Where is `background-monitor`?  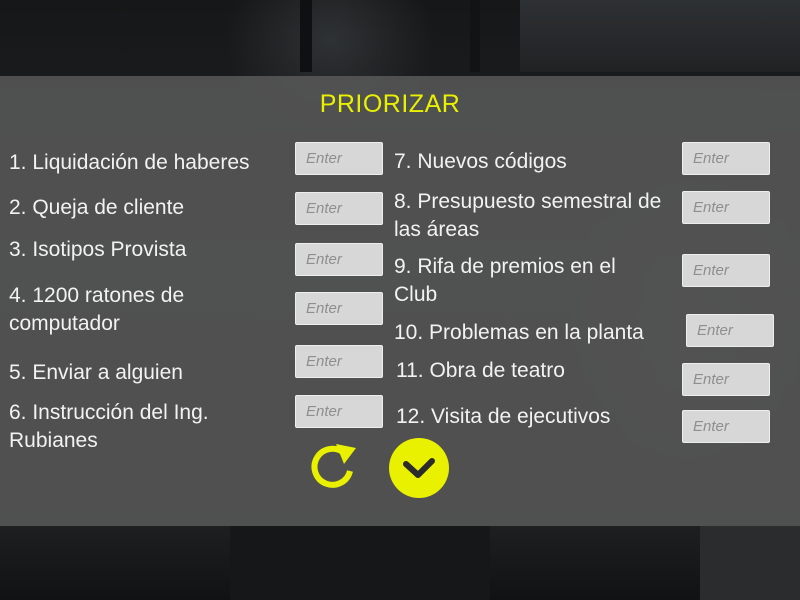
background-monitor is located at coordinates (750, 563).